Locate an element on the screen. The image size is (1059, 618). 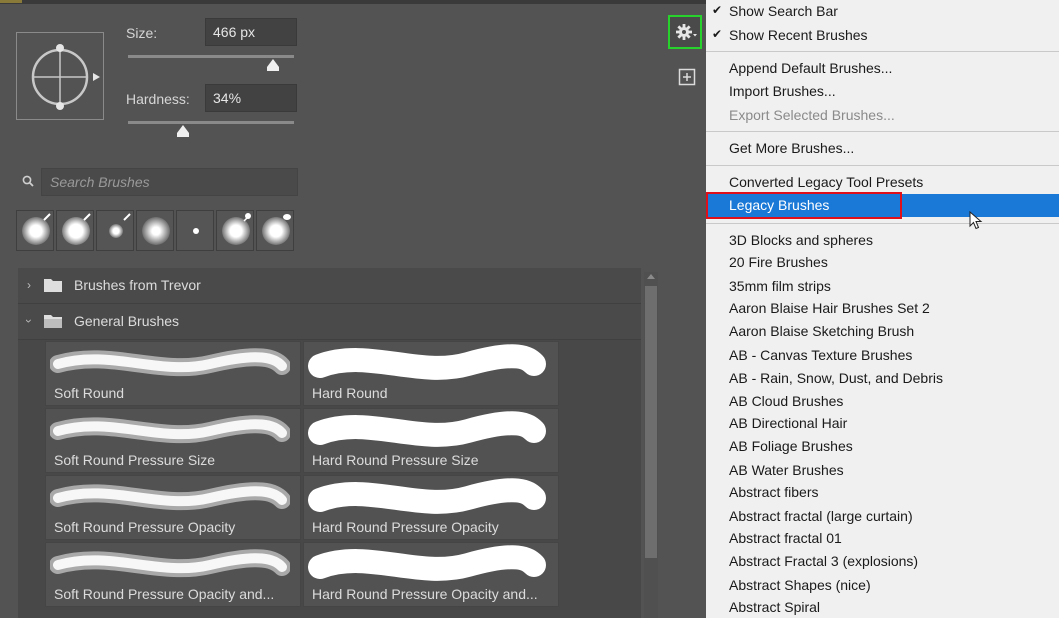
search-brushes-input: Search Brushes is located at coordinates (169, 182).